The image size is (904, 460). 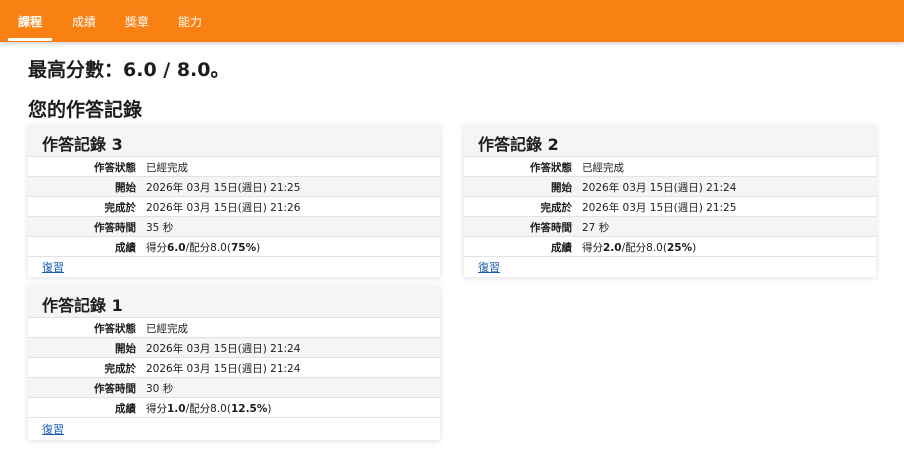 I want to click on attempt-card-header: 作答記錄 1, so click(x=234, y=302).